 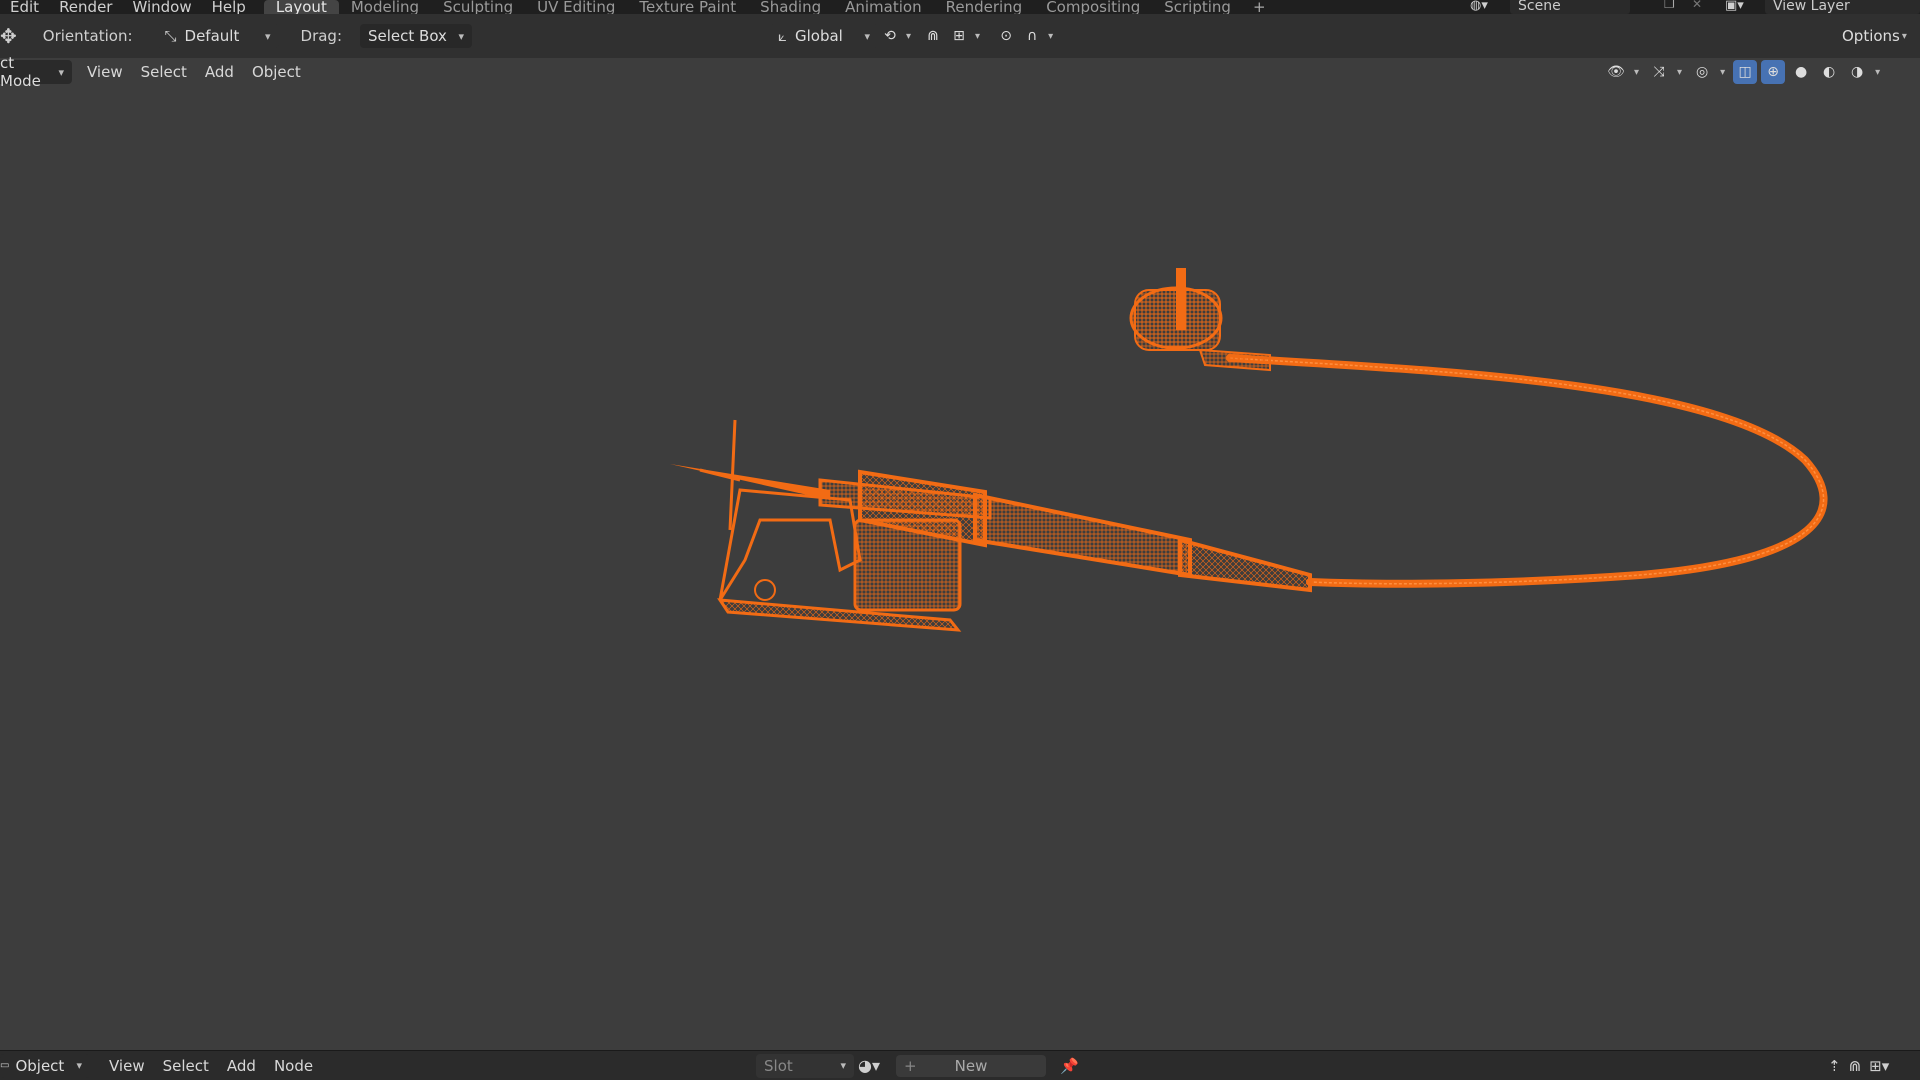 I want to click on snap-grid-icon: ⊞▾, so click(x=1879, y=1066).